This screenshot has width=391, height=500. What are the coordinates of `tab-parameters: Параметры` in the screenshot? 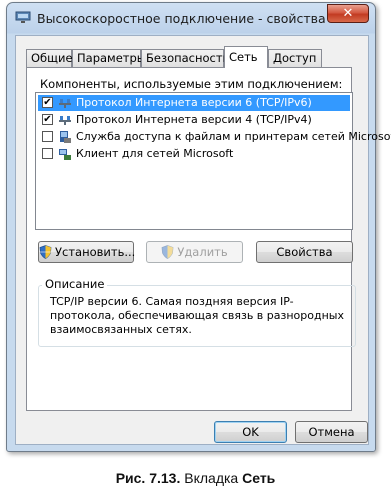 It's located at (109, 58).